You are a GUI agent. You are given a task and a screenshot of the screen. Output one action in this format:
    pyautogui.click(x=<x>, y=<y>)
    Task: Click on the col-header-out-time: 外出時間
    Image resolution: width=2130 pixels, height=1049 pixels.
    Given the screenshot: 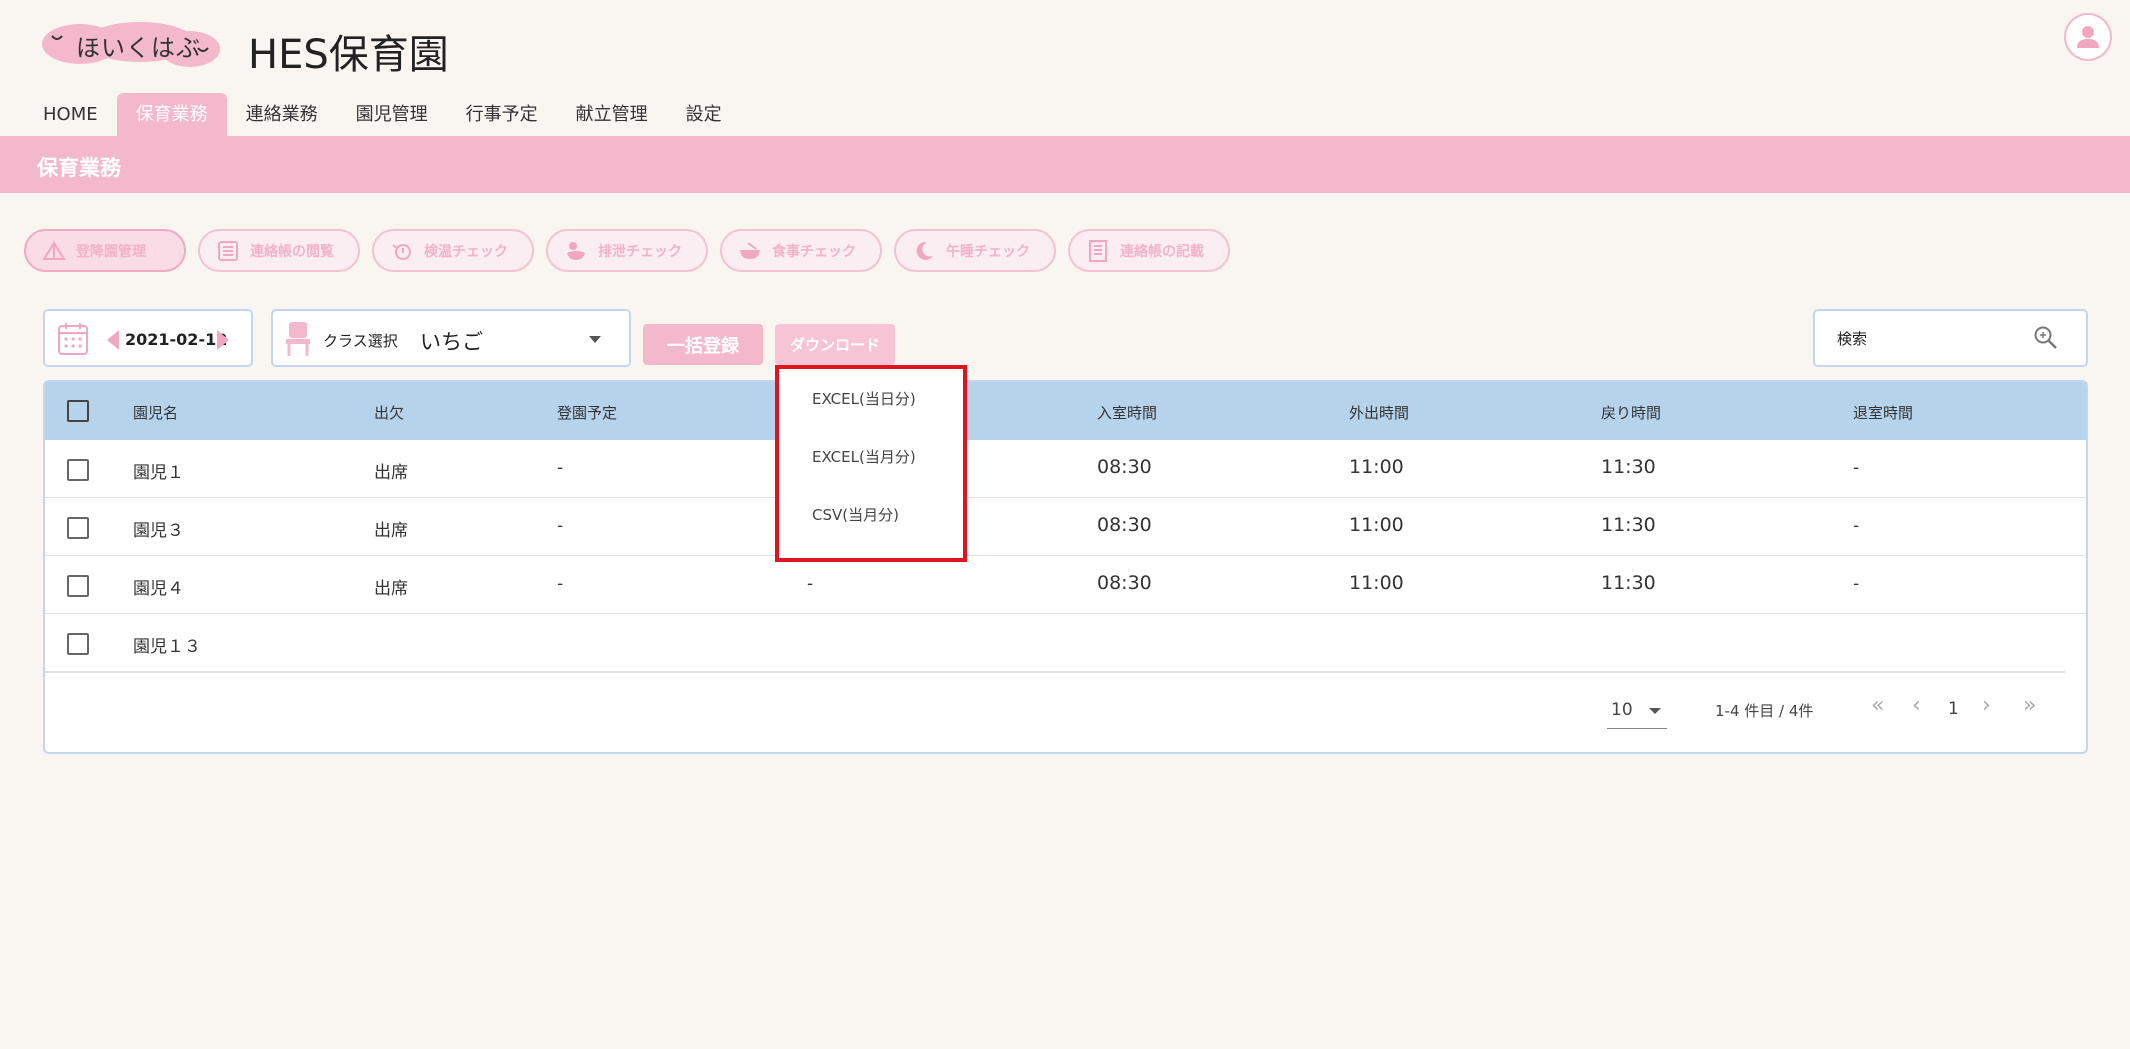 What is the action you would take?
    pyautogui.click(x=1379, y=412)
    